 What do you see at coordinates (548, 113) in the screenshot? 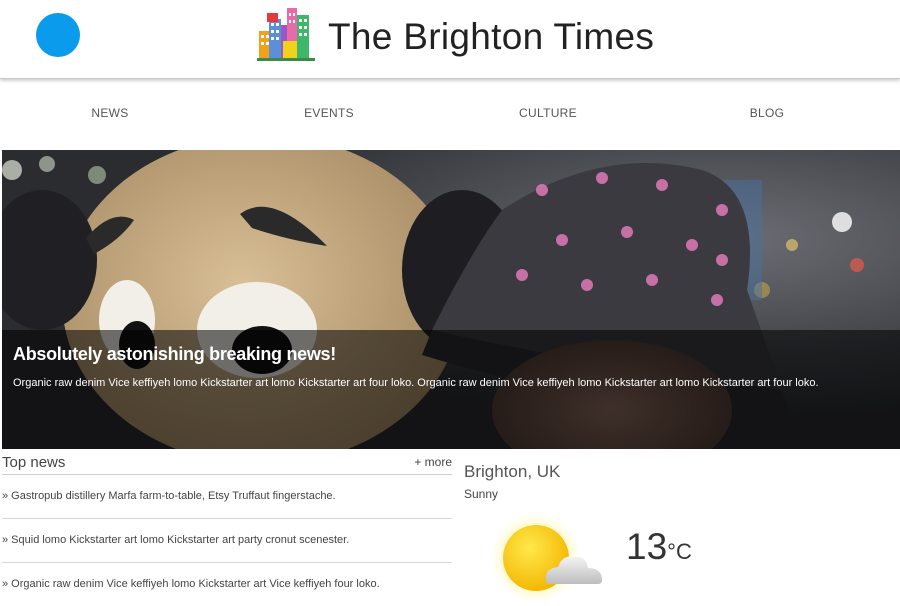
I see `nav-item-culture: CULTURE` at bounding box center [548, 113].